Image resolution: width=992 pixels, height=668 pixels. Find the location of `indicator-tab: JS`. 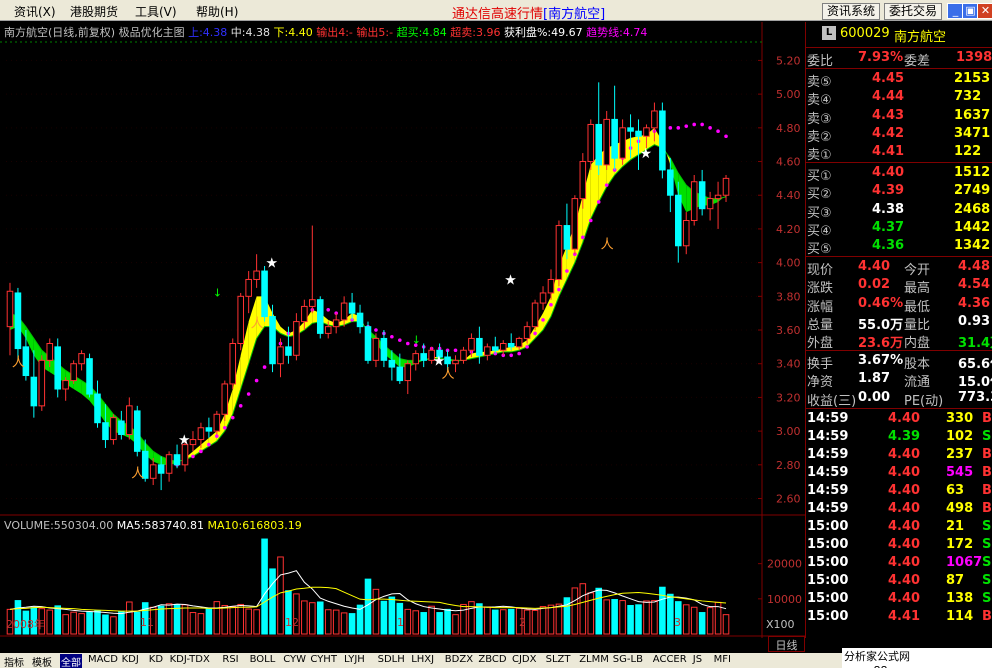

indicator-tab: JS is located at coordinates (697, 659).